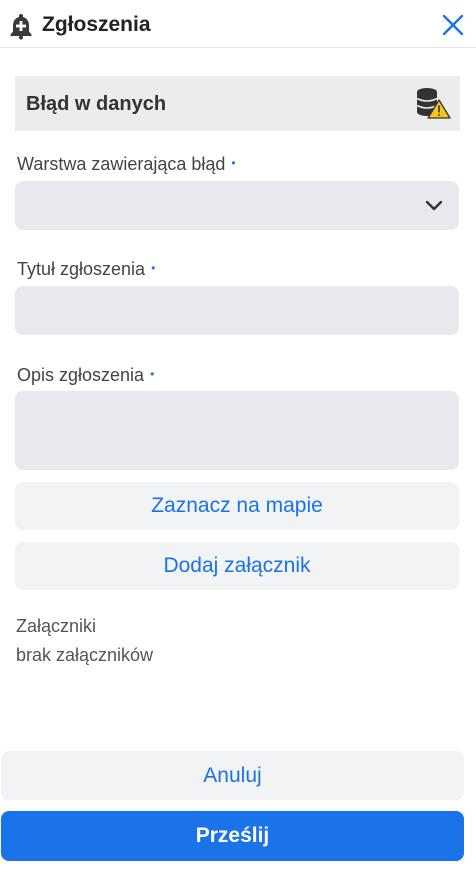 The image size is (476, 890). I want to click on section-title: Błąd w danych, so click(96, 104).